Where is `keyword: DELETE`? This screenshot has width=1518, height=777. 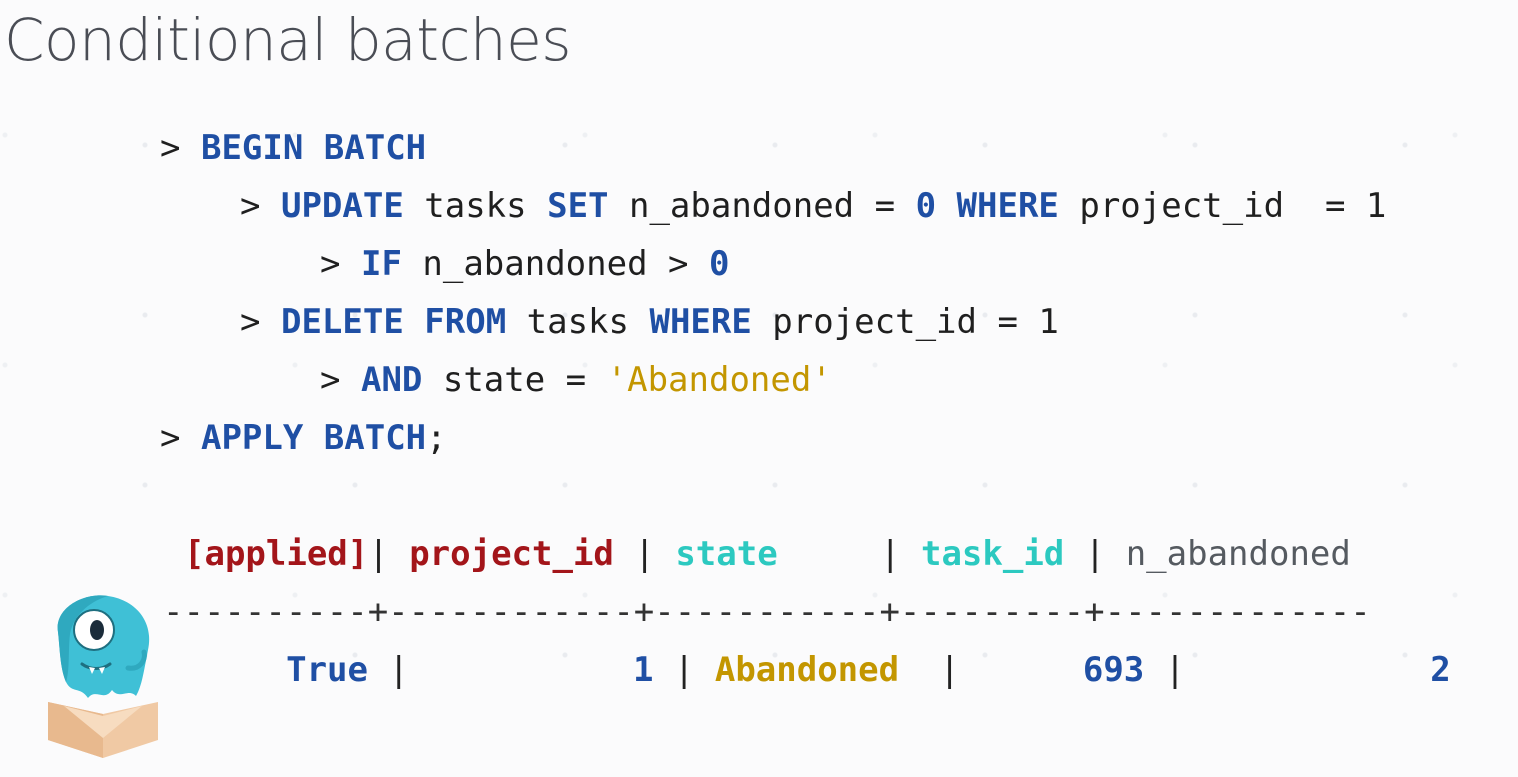
keyword: DELETE is located at coordinates (342, 322).